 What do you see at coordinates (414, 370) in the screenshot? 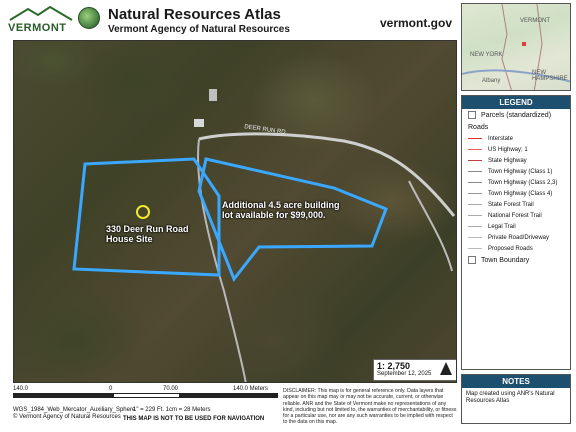
I see `scale-ratio-box: 1: 2,750 September 12, 2025` at bounding box center [414, 370].